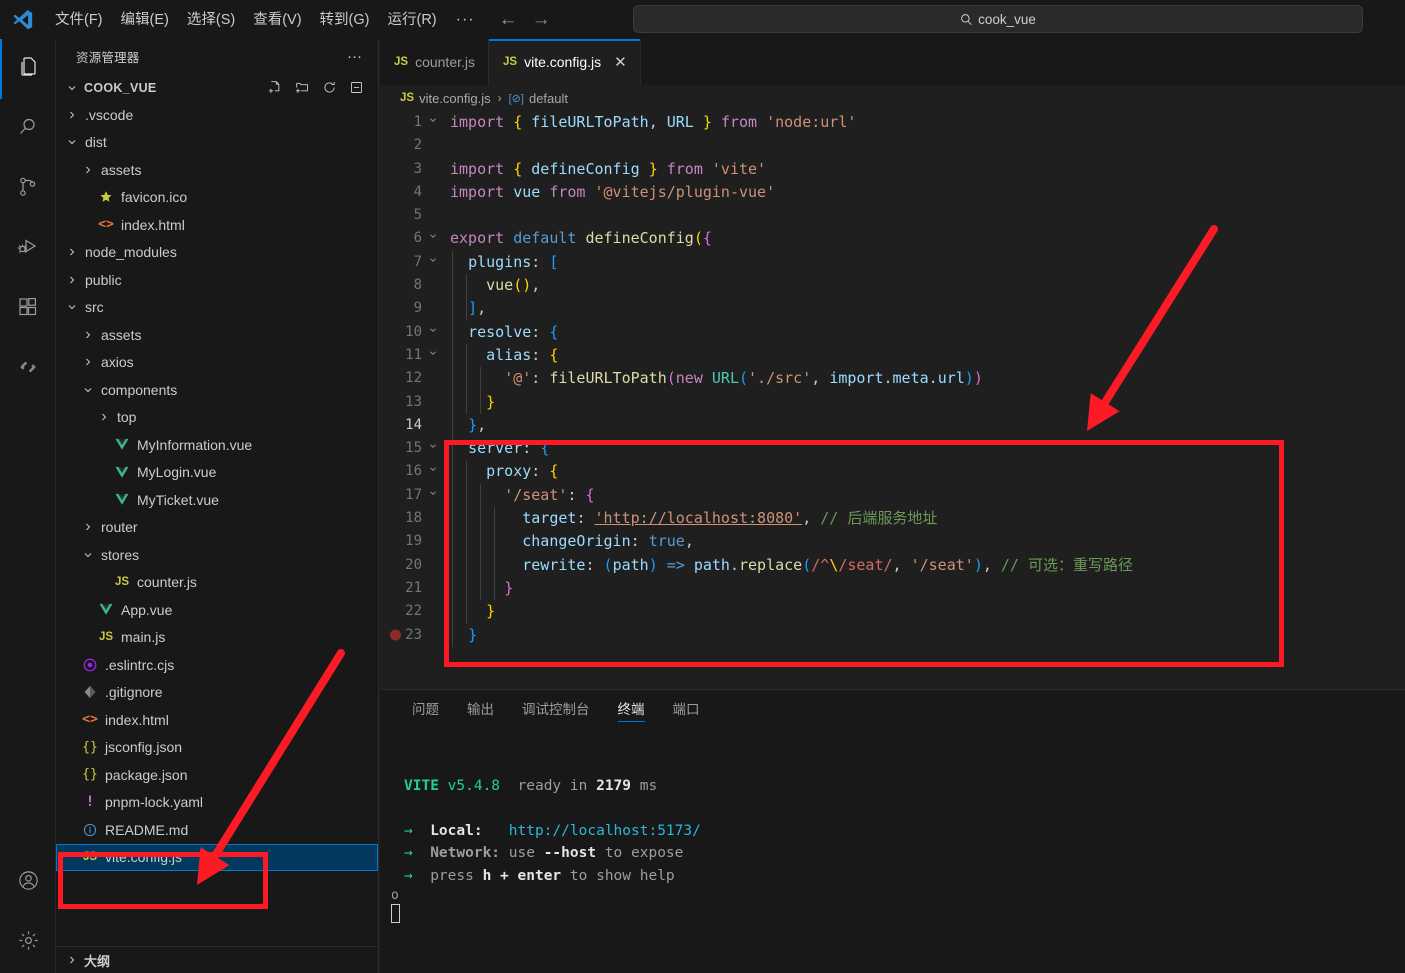  What do you see at coordinates (395, 635) in the screenshot?
I see `breakpoint-icon` at bounding box center [395, 635].